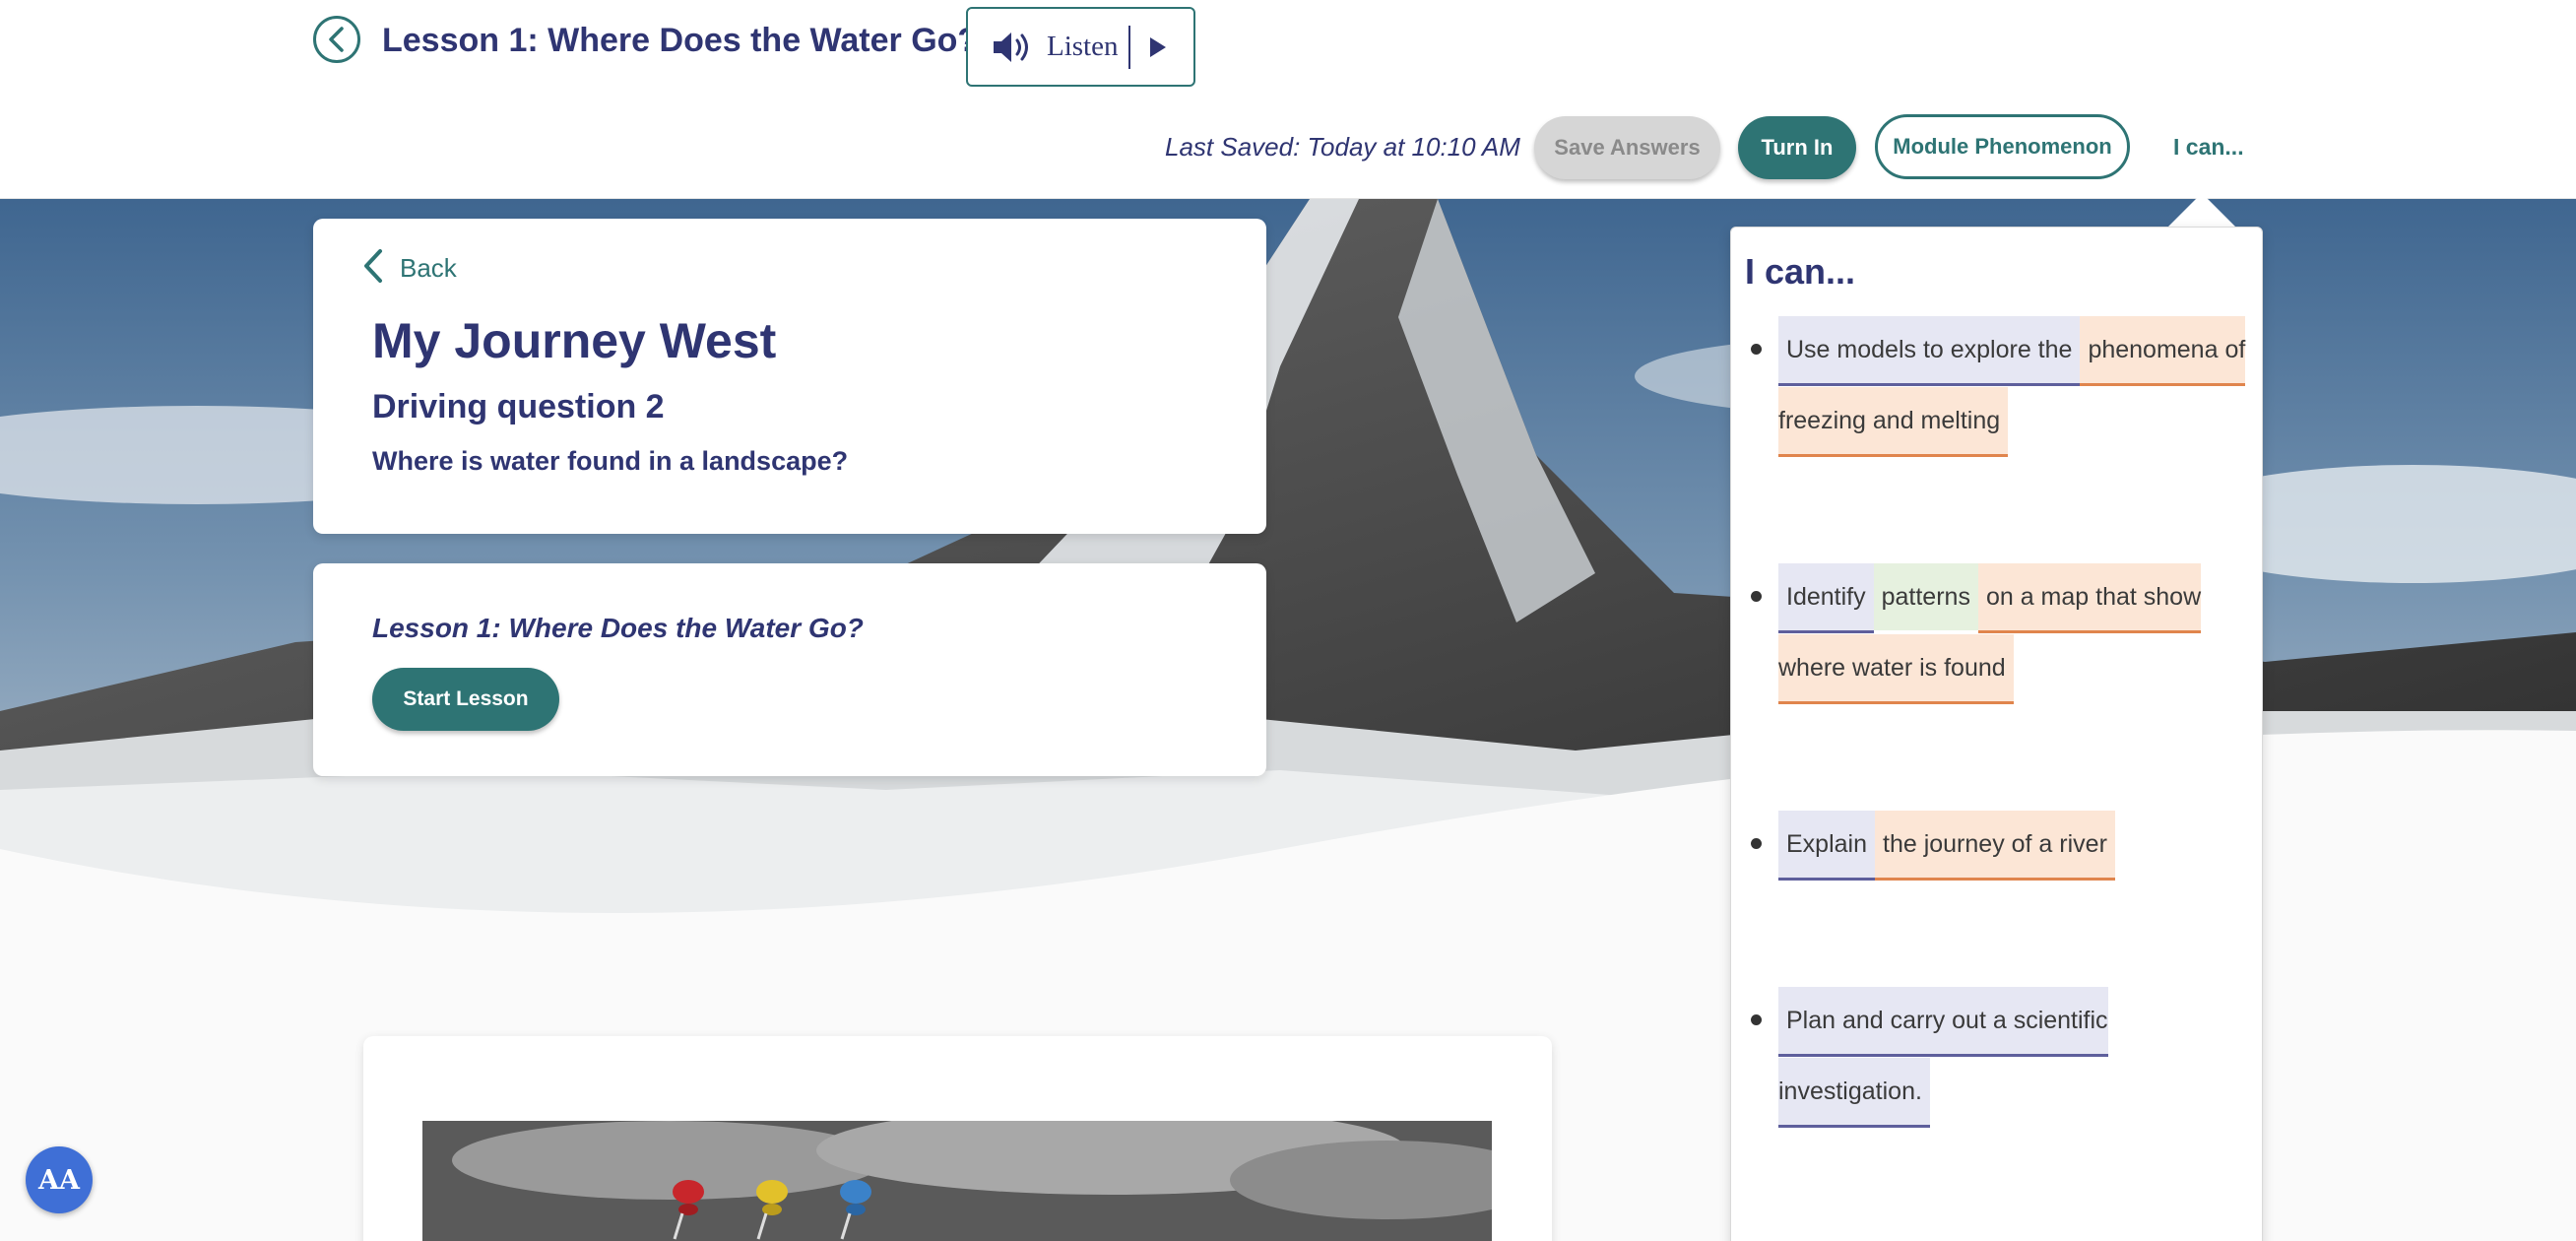  What do you see at coordinates (2201, 211) in the screenshot?
I see `popover-arrow` at bounding box center [2201, 211].